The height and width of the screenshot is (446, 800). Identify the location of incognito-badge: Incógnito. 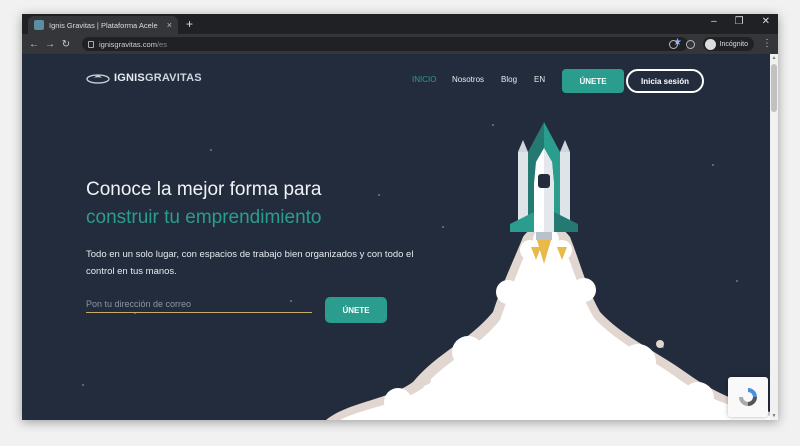
(728, 44).